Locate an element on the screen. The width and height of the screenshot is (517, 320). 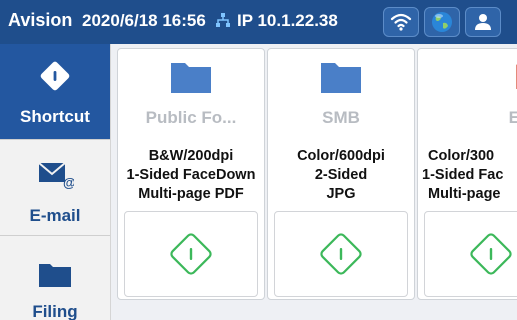
shortcut-name: Email is located at coordinates (467, 118).